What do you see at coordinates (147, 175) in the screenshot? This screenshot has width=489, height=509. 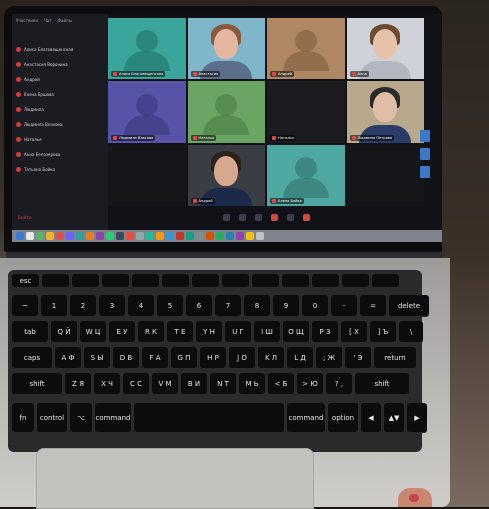 I see `video-tile` at bounding box center [147, 175].